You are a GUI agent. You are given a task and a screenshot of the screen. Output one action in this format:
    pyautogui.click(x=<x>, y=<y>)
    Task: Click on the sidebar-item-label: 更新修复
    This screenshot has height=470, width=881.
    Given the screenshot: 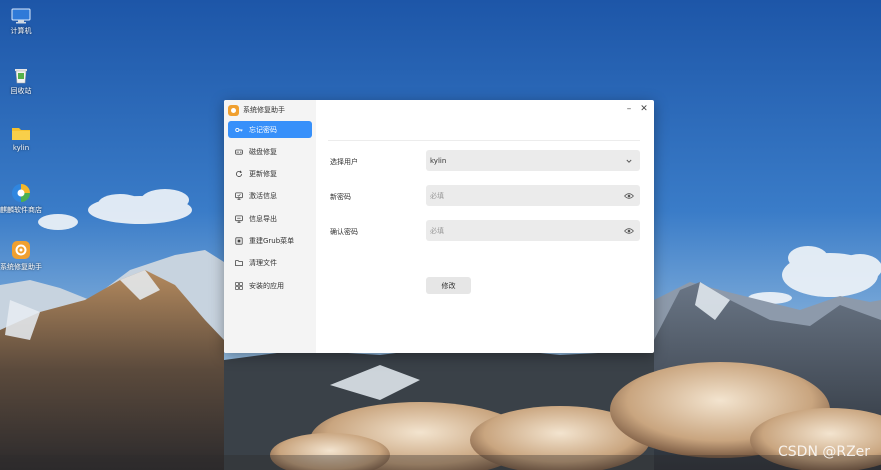 What is the action you would take?
    pyautogui.click(x=263, y=174)
    